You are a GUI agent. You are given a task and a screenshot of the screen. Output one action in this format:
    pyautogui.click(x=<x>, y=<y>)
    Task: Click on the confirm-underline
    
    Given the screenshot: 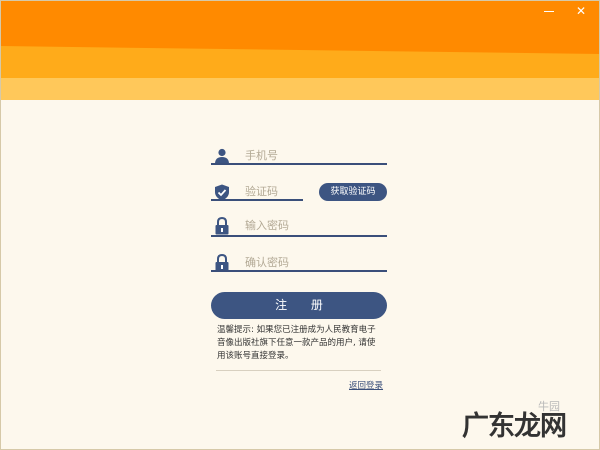 What is the action you would take?
    pyautogui.click(x=299, y=271)
    